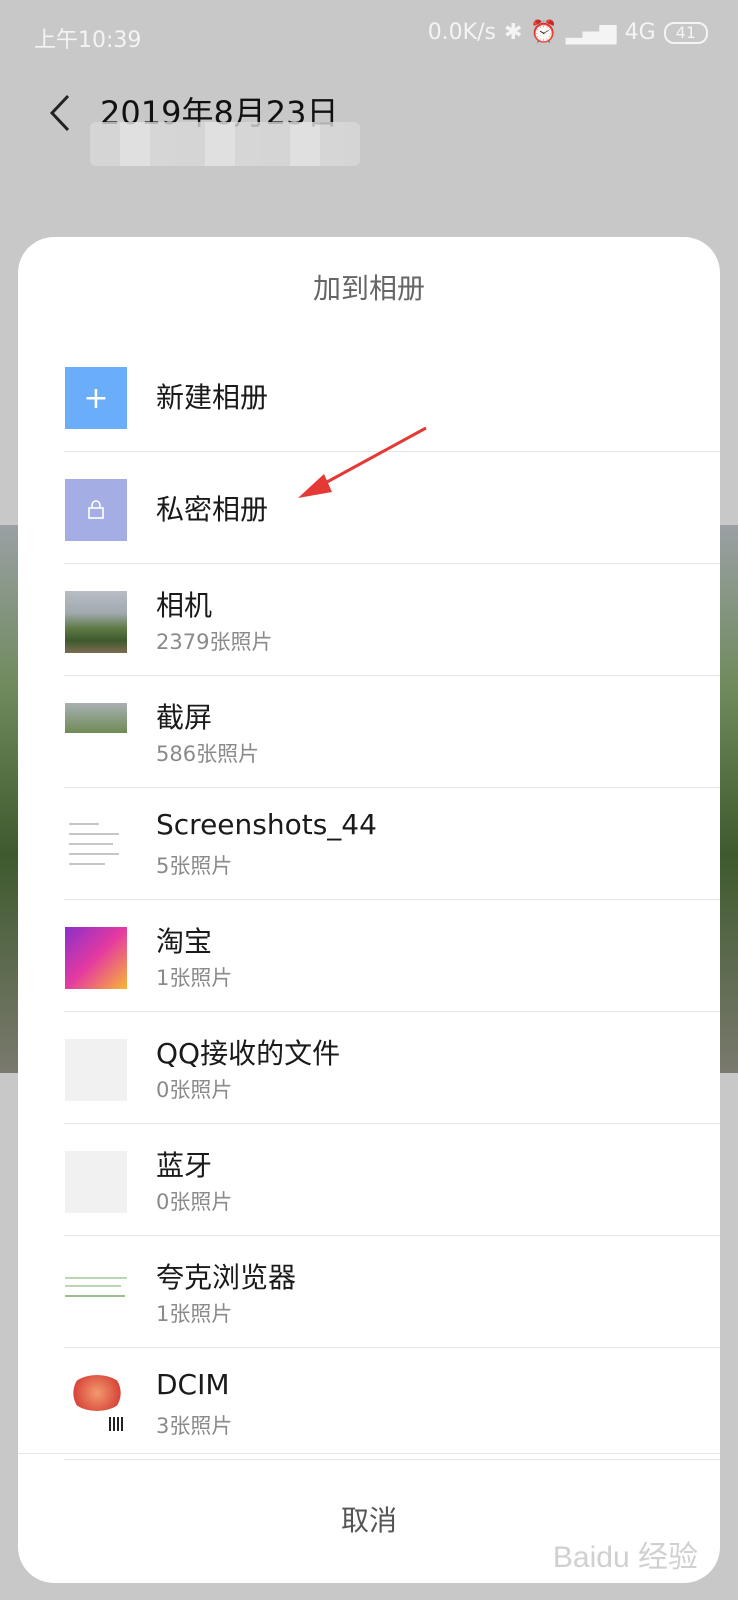  What do you see at coordinates (184, 941) in the screenshot?
I see `album-name: 淘宝` at bounding box center [184, 941].